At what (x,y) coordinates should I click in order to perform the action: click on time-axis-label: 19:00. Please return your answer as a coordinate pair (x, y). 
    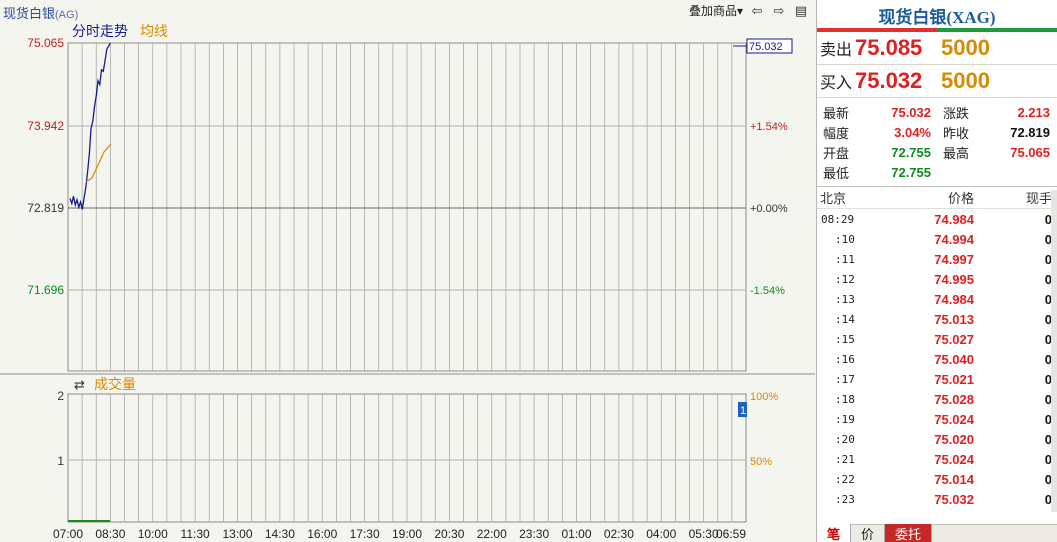
    Looking at the image, I should click on (407, 534).